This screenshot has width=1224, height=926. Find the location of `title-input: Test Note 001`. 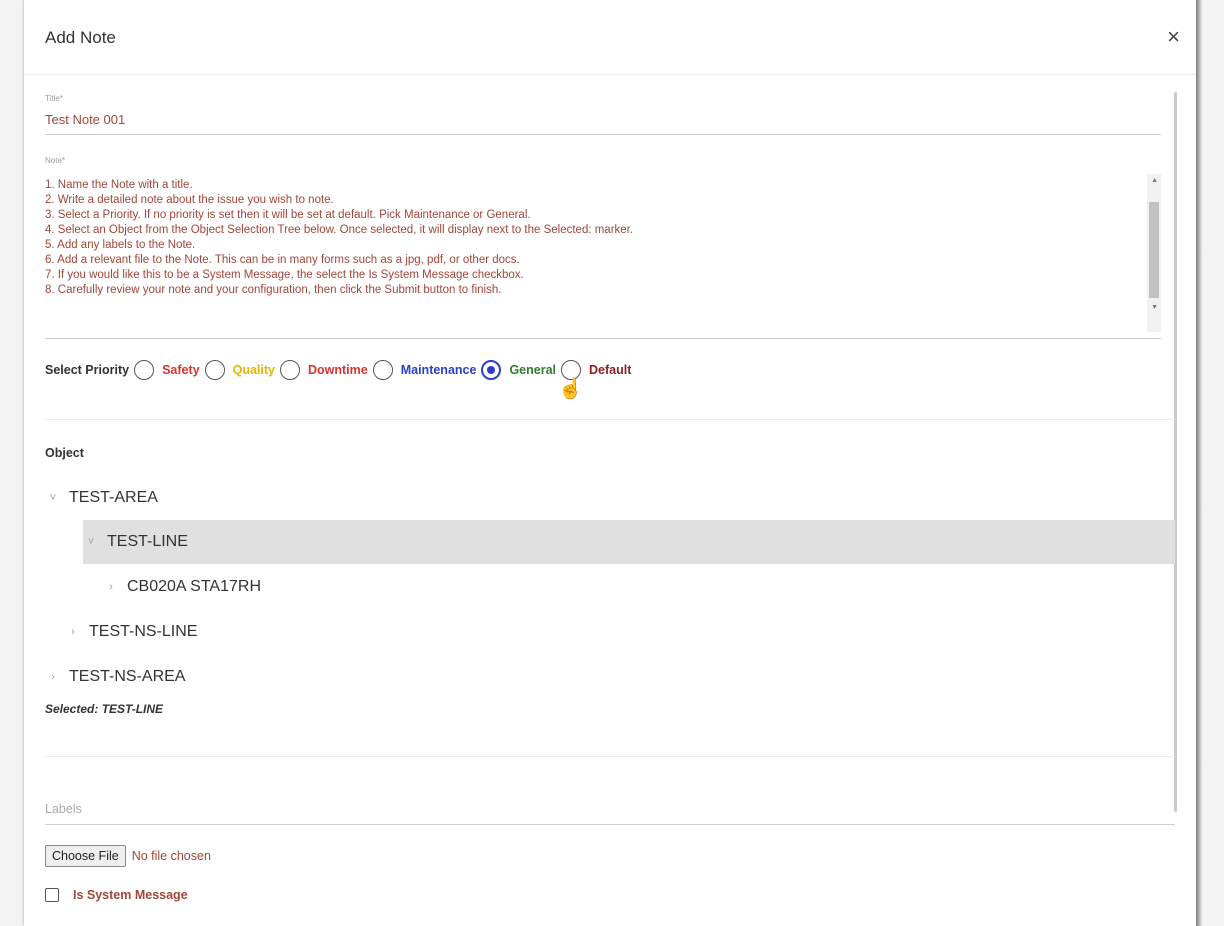

title-input: Test Note 001 is located at coordinates (85, 119).